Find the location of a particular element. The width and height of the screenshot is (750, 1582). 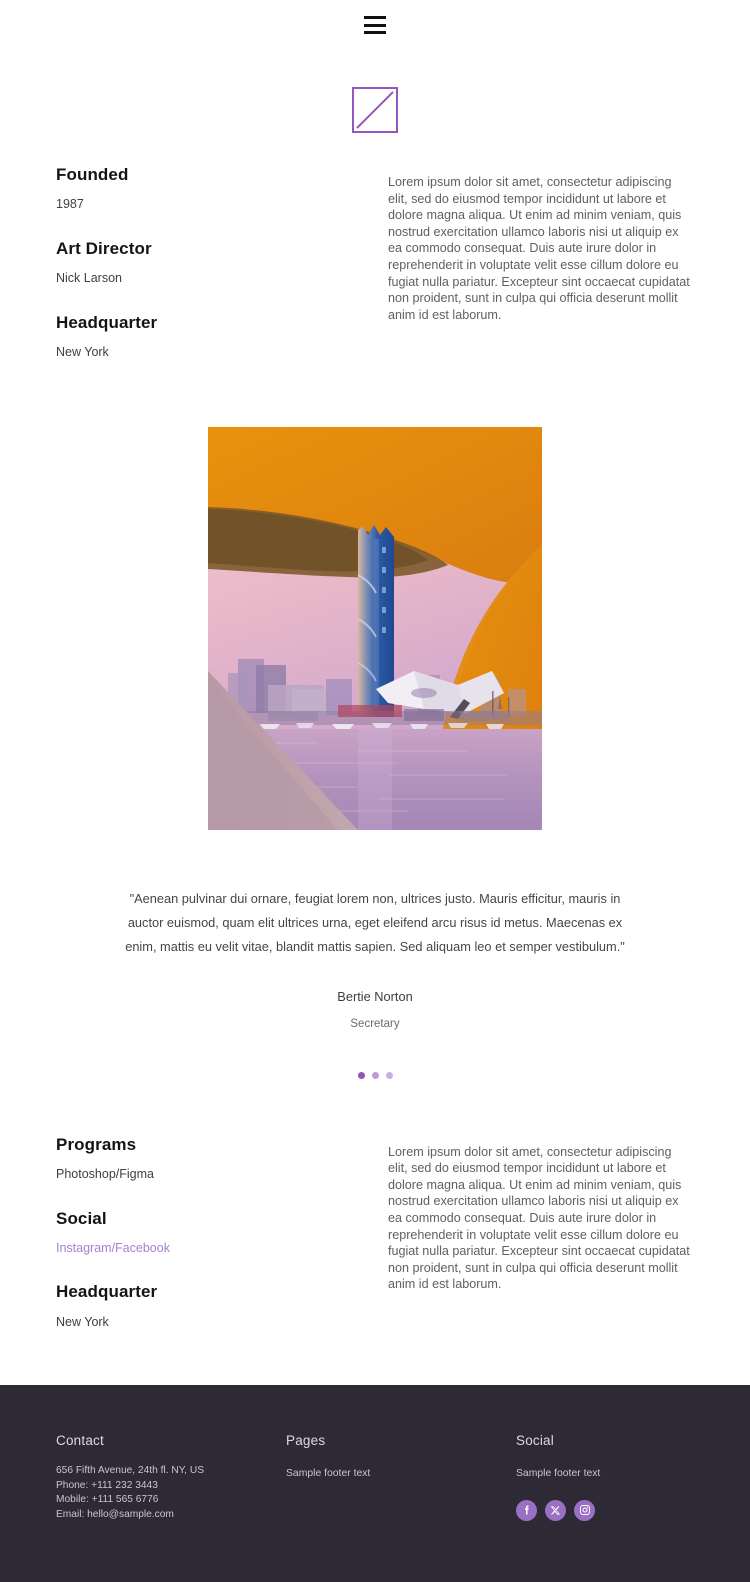

fact-title: Art Director is located at coordinates (104, 248).